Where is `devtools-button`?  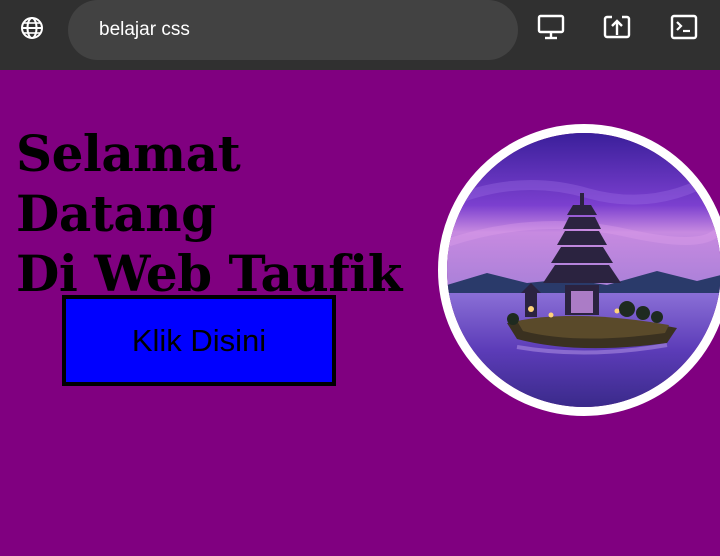
devtools-button is located at coordinates (684, 29).